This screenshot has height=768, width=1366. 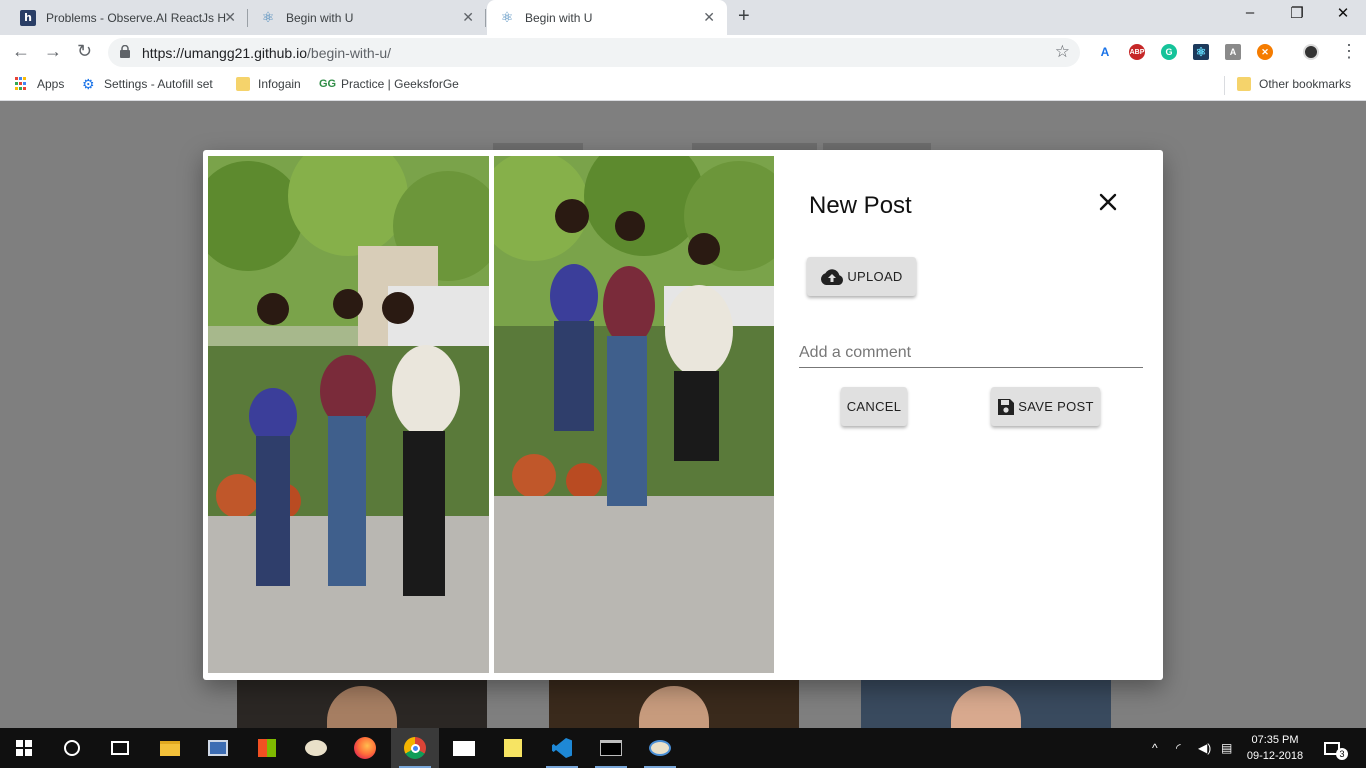 What do you see at coordinates (875, 276) in the screenshot?
I see `upload-label: UPLOAD` at bounding box center [875, 276].